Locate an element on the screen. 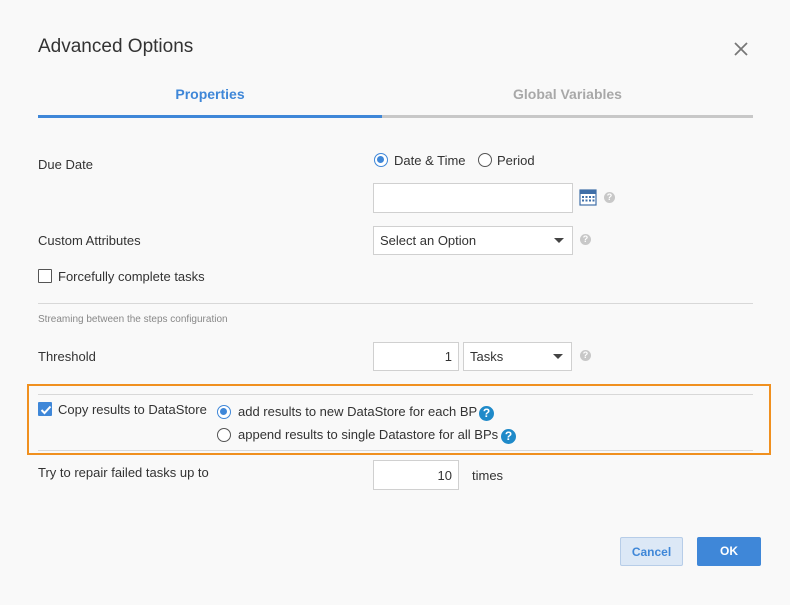 The height and width of the screenshot is (605, 790). close-icon is located at coordinates (741, 49).